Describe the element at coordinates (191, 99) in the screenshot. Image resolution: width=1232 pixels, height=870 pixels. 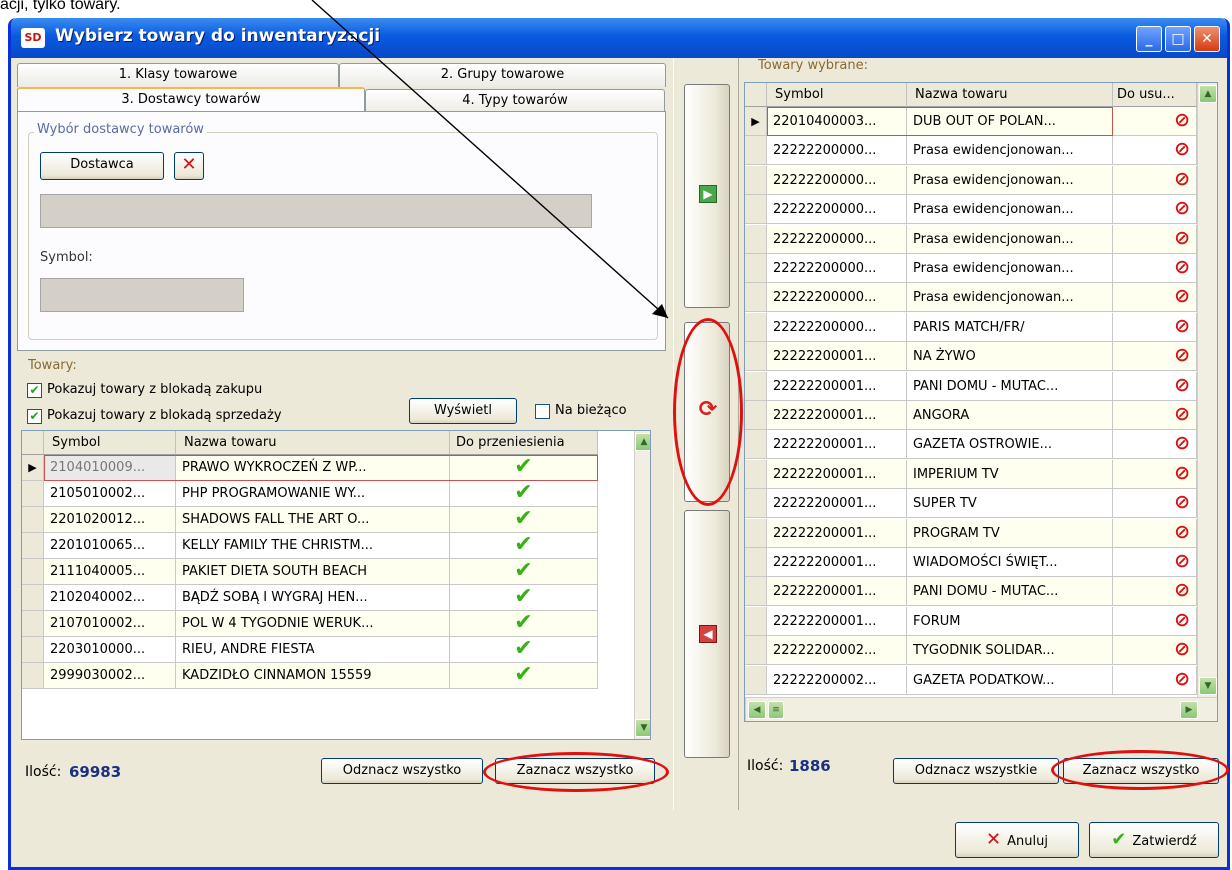
I see `tab-suppliers: 3. Dostawcy towarów` at that location.